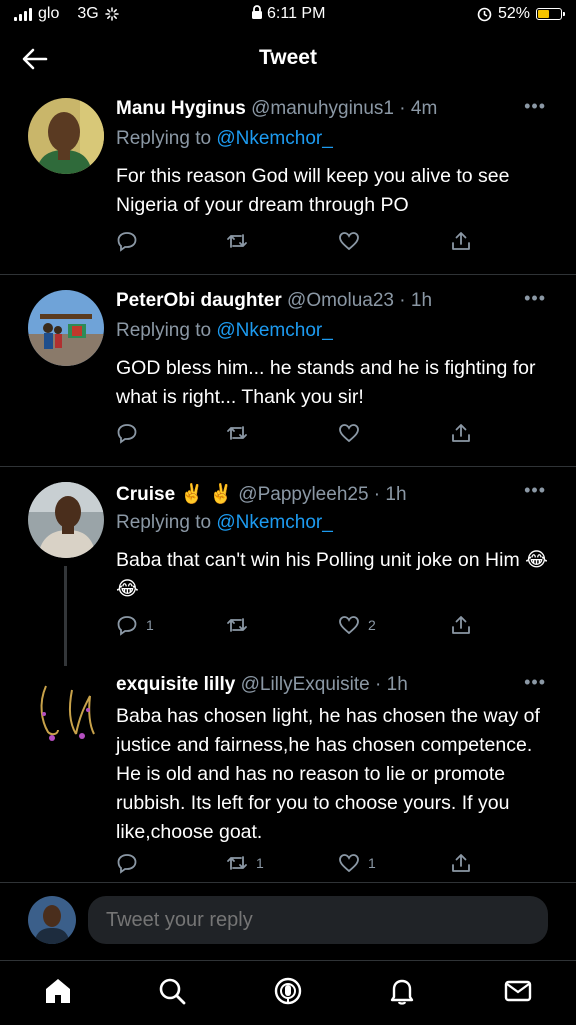 Image resolution: width=576 pixels, height=1025 pixels. I want to click on like-button: 2, so click(357, 625).